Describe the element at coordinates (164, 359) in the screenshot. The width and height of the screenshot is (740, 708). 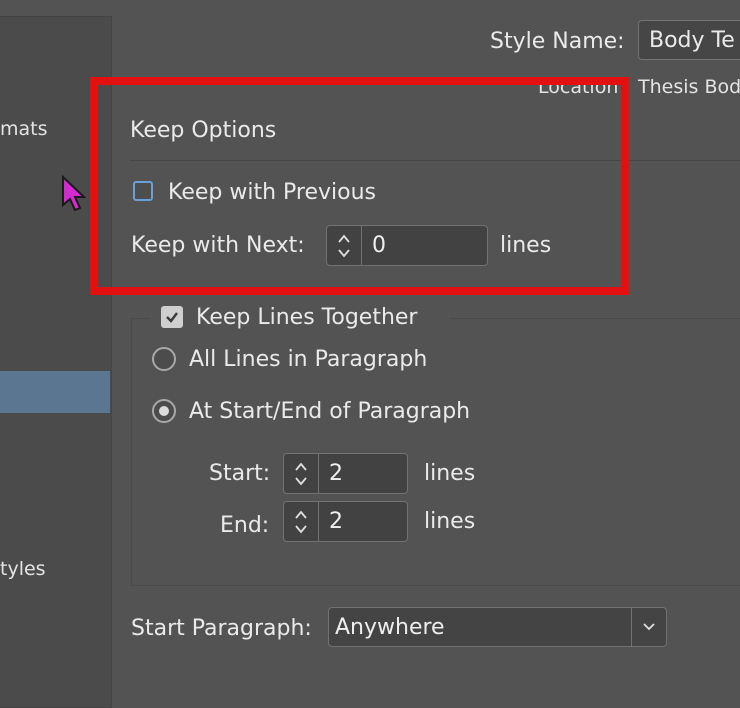
I see `all-lines-radio` at that location.